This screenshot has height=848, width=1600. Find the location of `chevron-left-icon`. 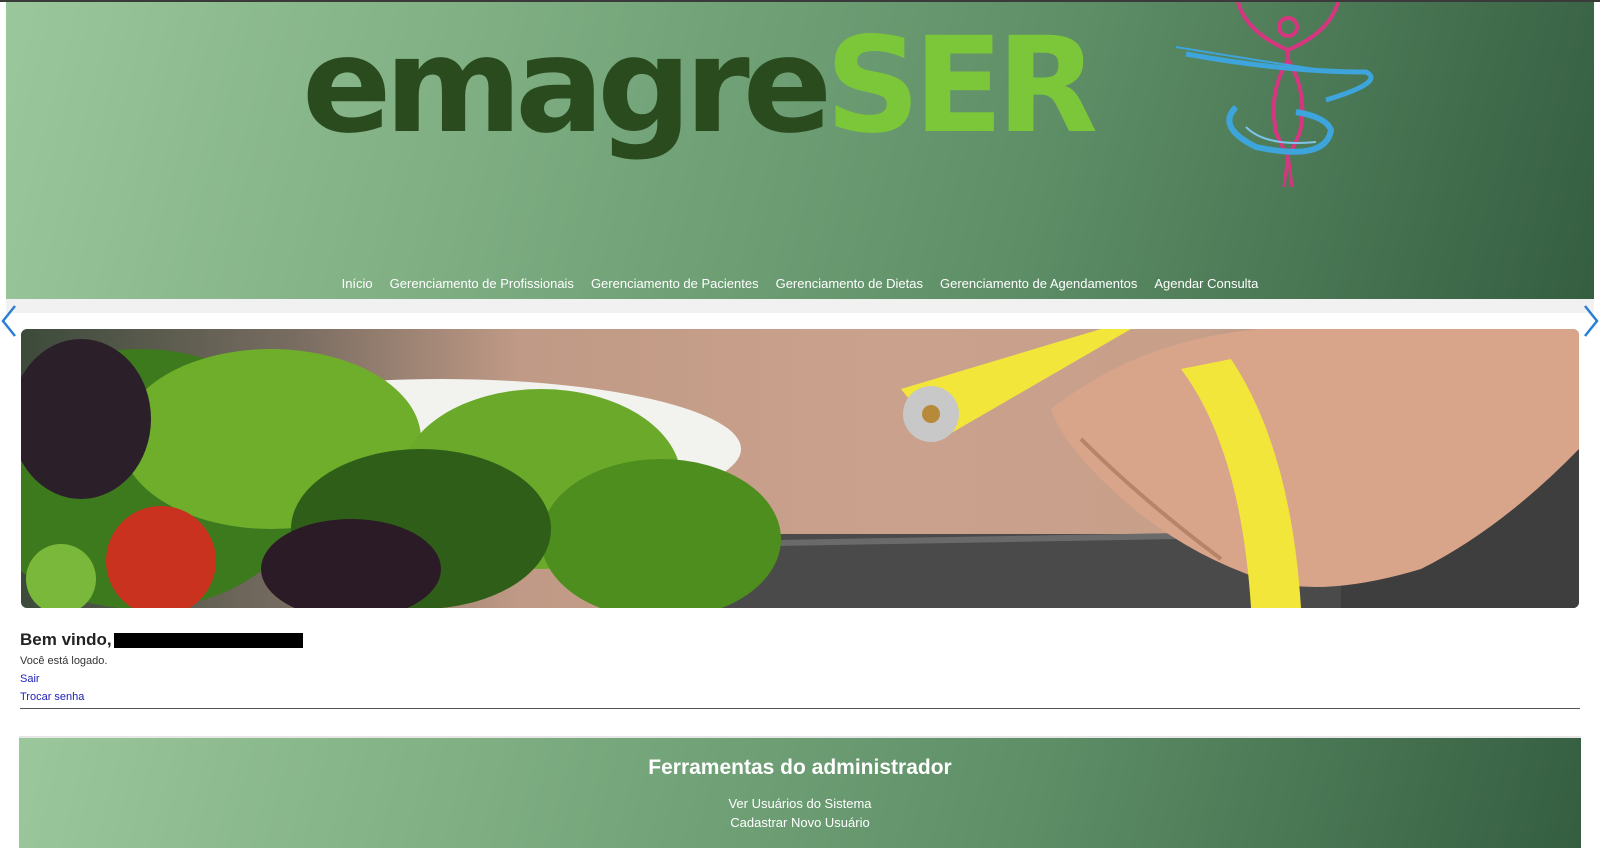

chevron-left-icon is located at coordinates (9, 321).